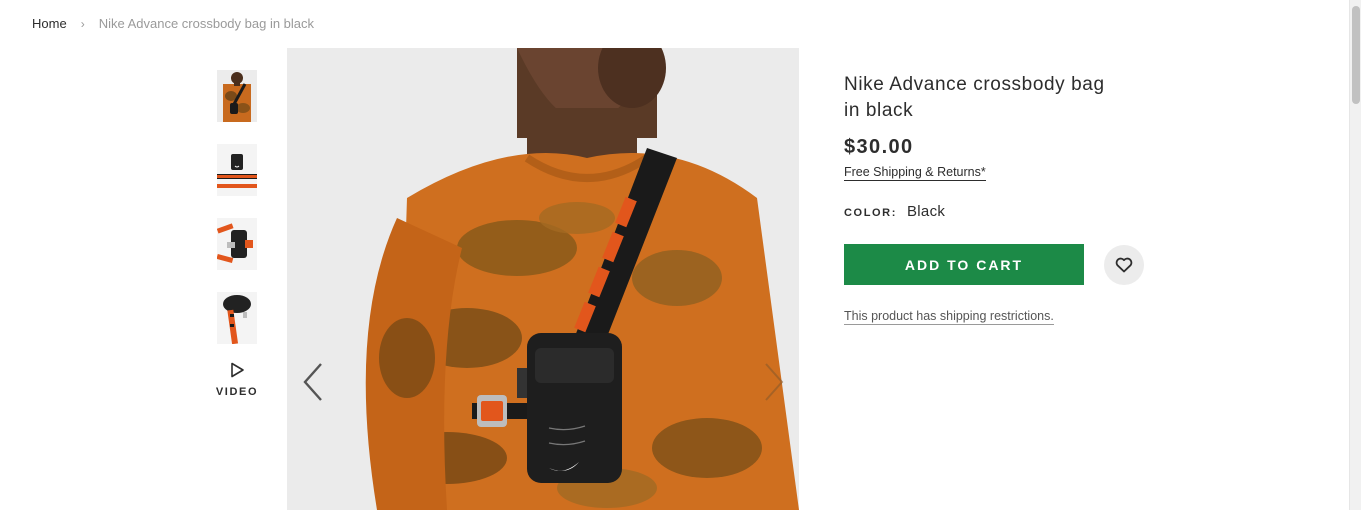  I want to click on chevron-right-icon, so click(774, 382).